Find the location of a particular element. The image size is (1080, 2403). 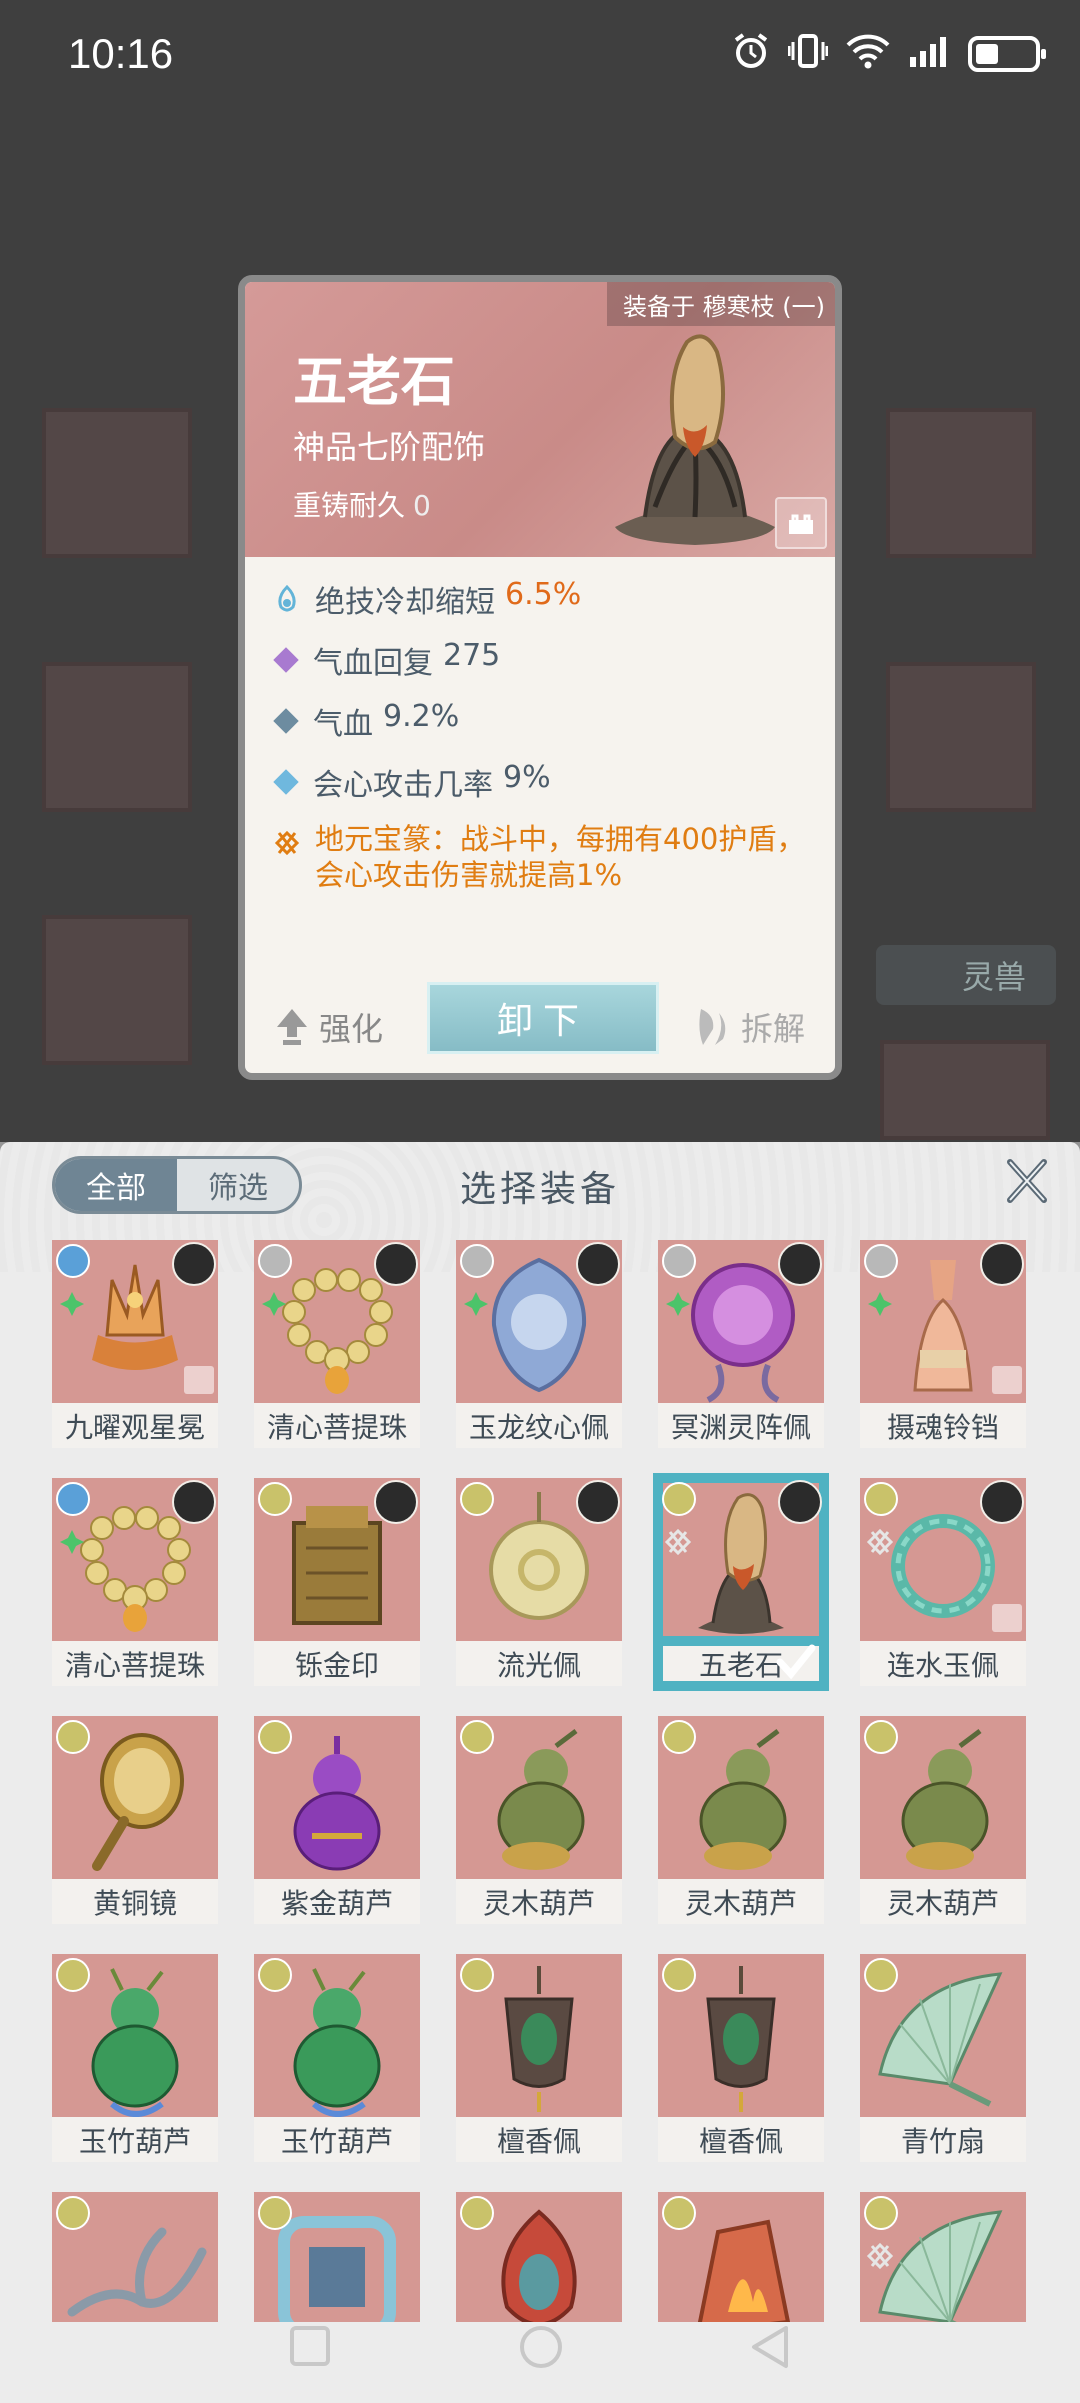

upgrade-button: 强化 is located at coordinates (329, 1027).